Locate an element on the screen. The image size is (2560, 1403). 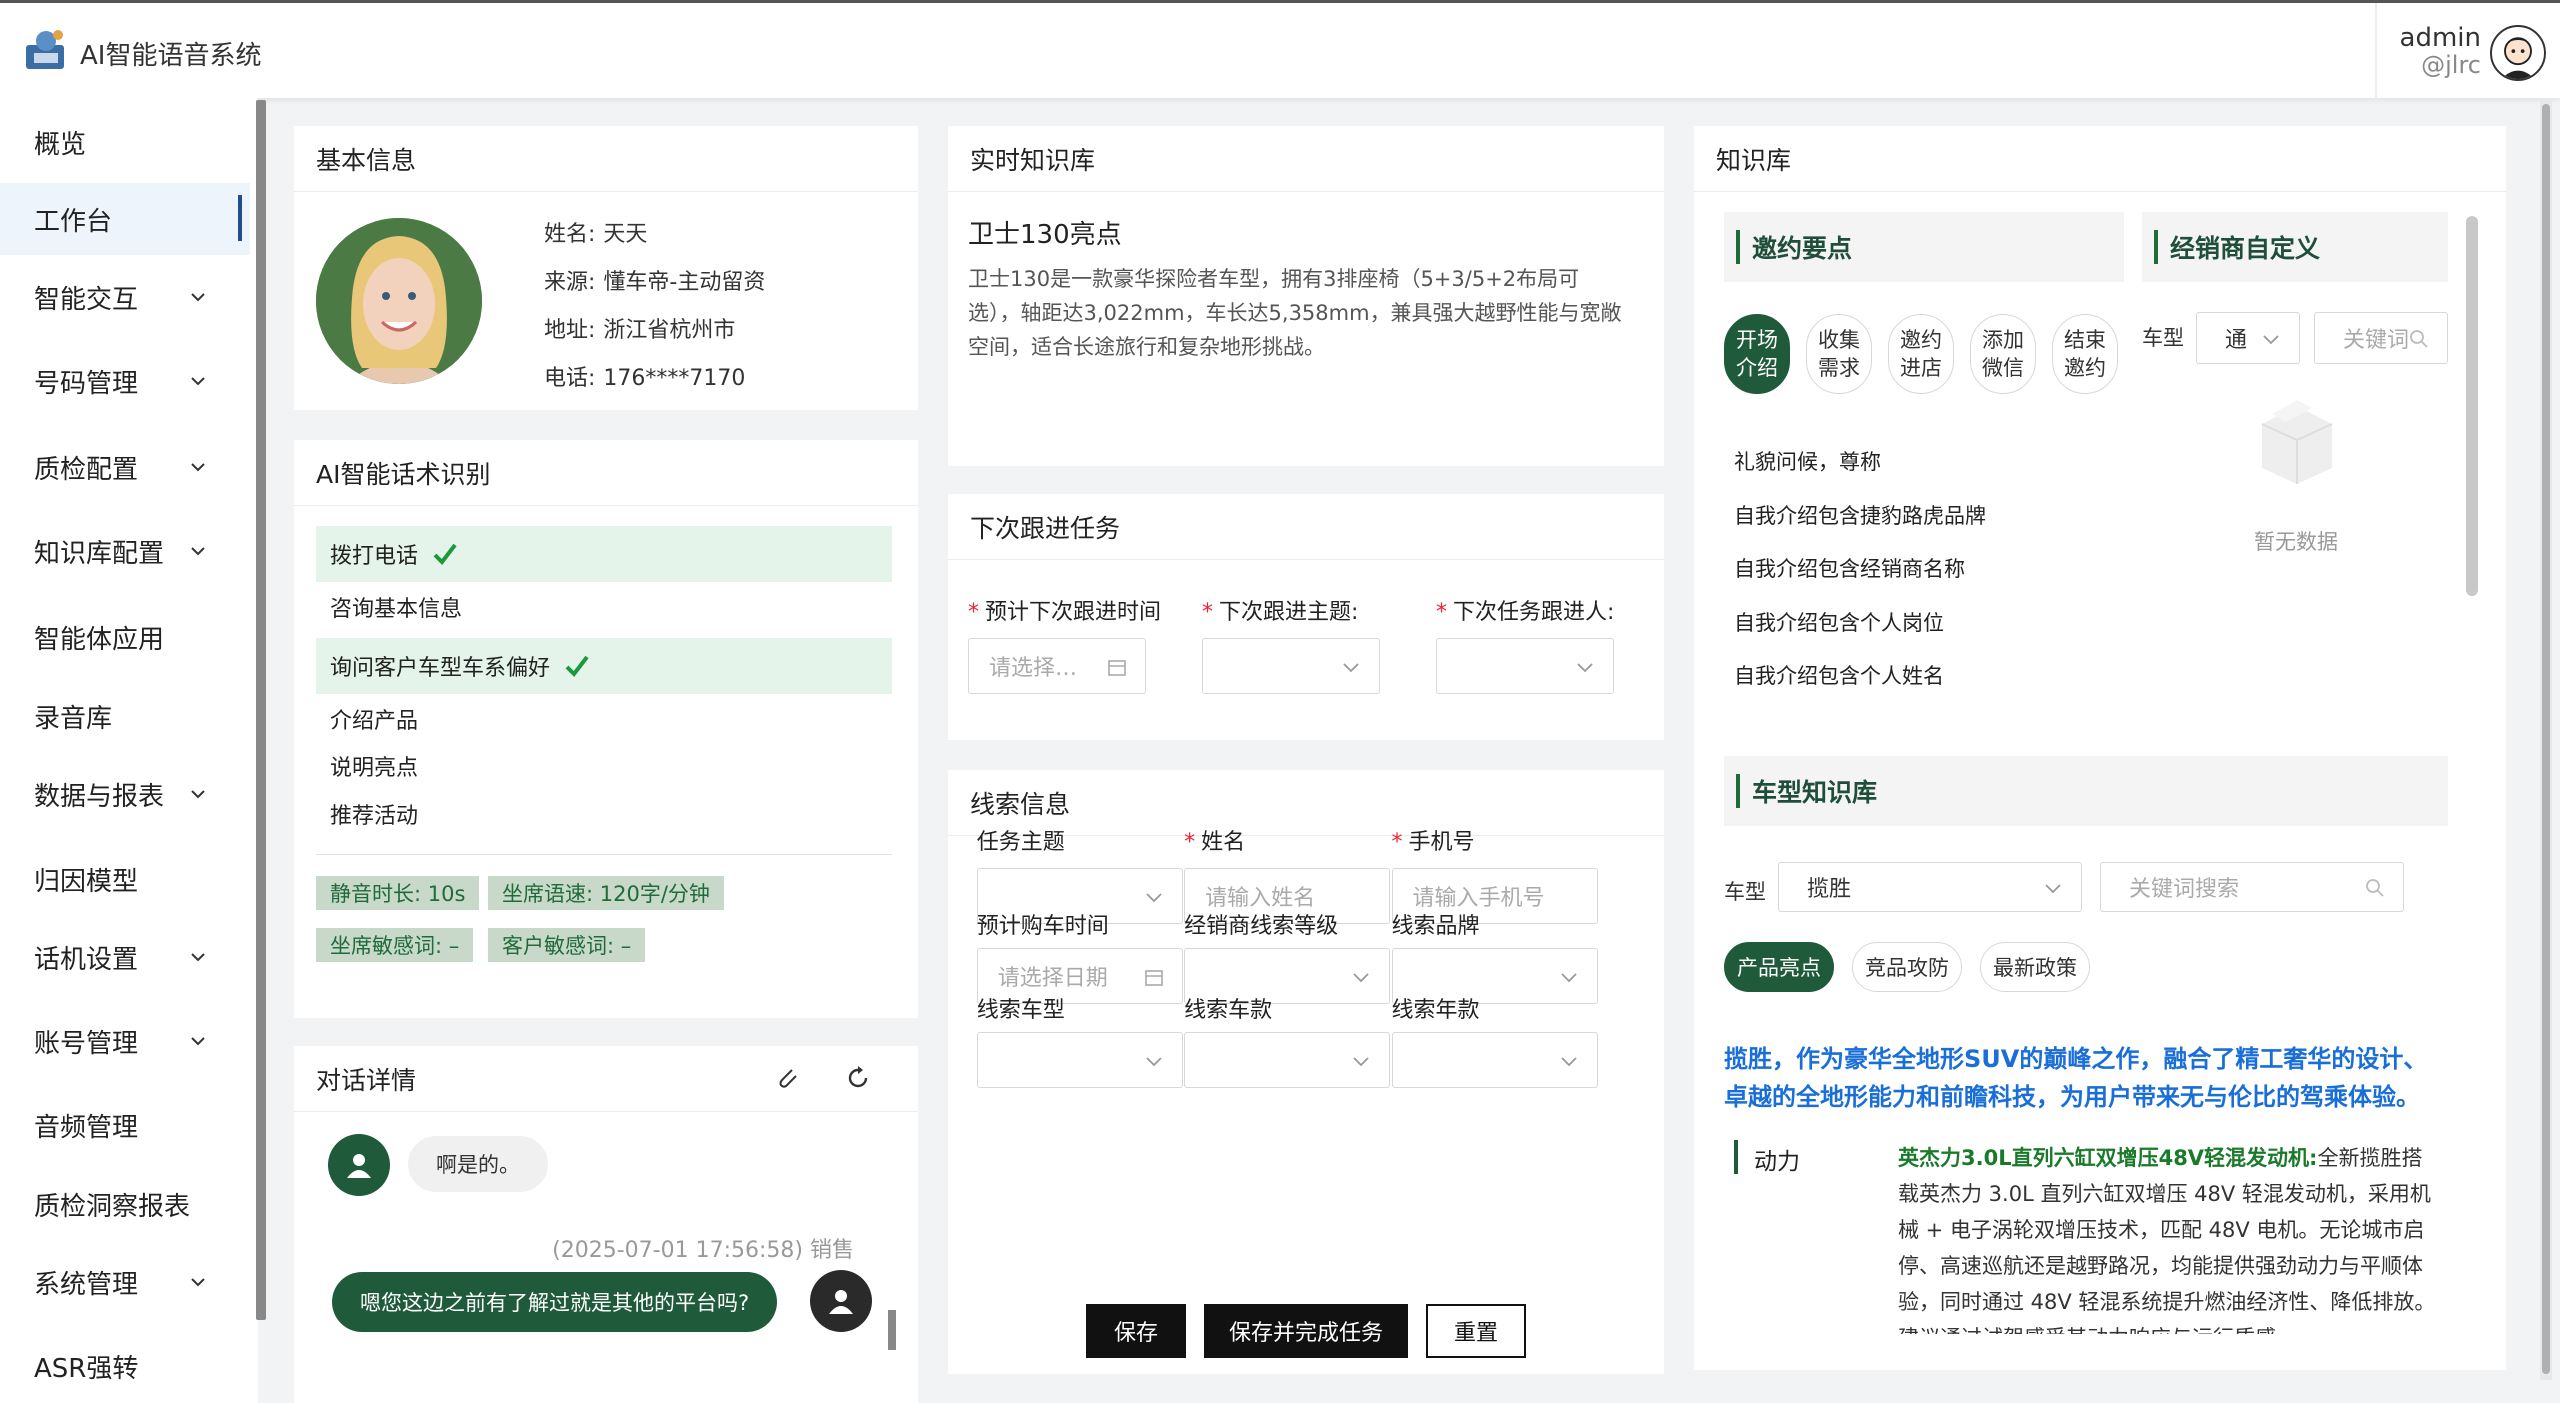
reset-button: 重置 is located at coordinates (1476, 1331).